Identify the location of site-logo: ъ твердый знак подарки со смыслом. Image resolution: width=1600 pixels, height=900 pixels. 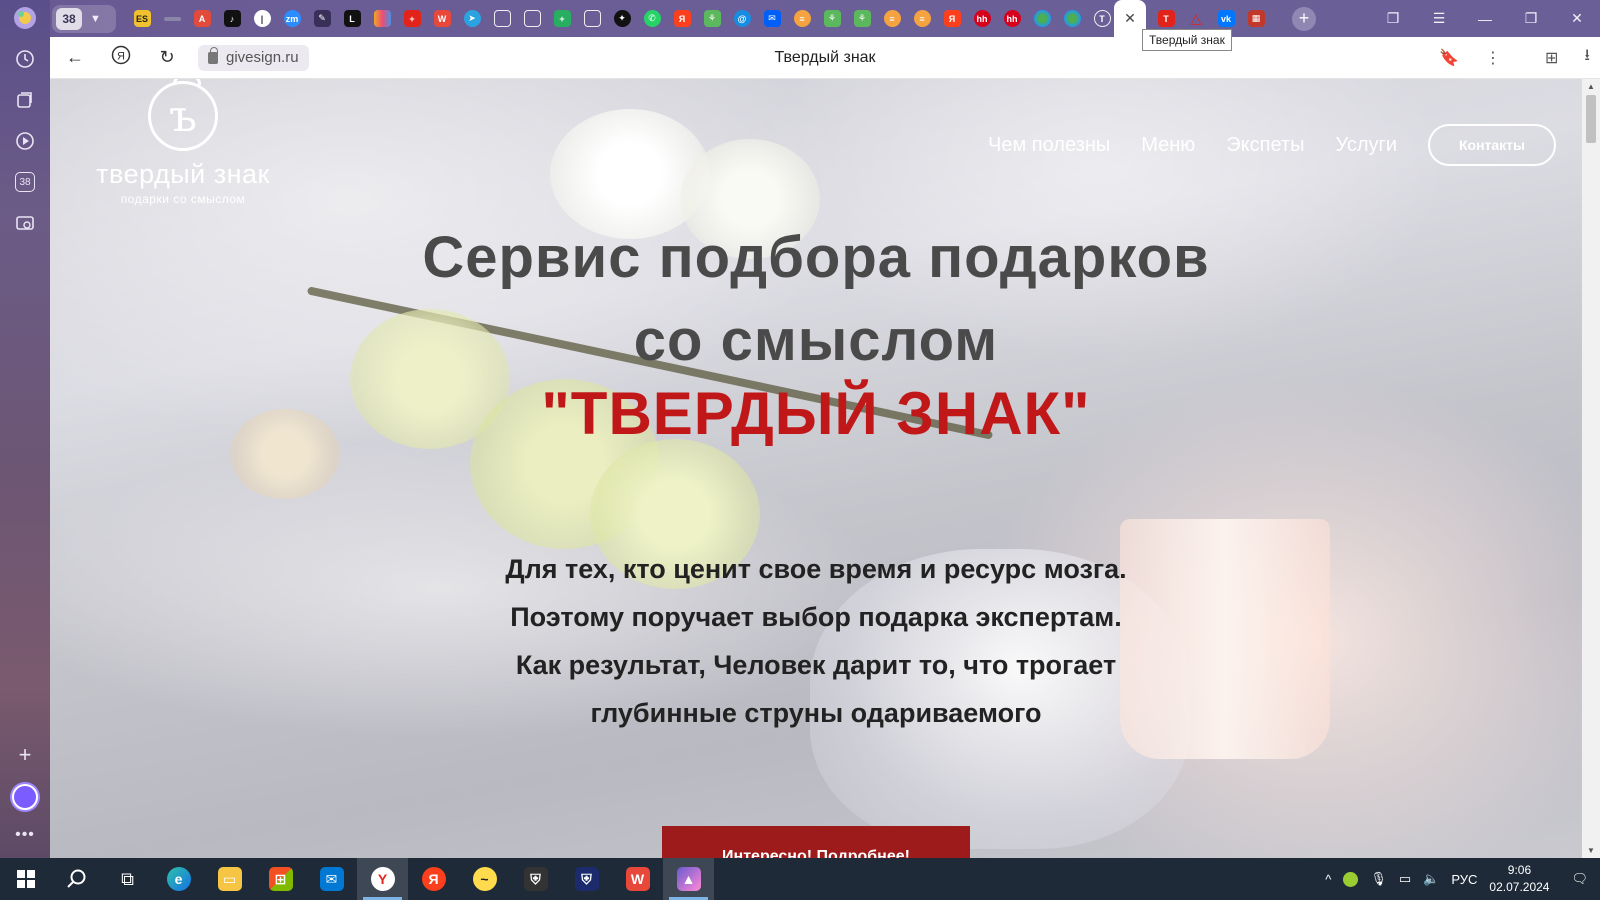
(183, 142).